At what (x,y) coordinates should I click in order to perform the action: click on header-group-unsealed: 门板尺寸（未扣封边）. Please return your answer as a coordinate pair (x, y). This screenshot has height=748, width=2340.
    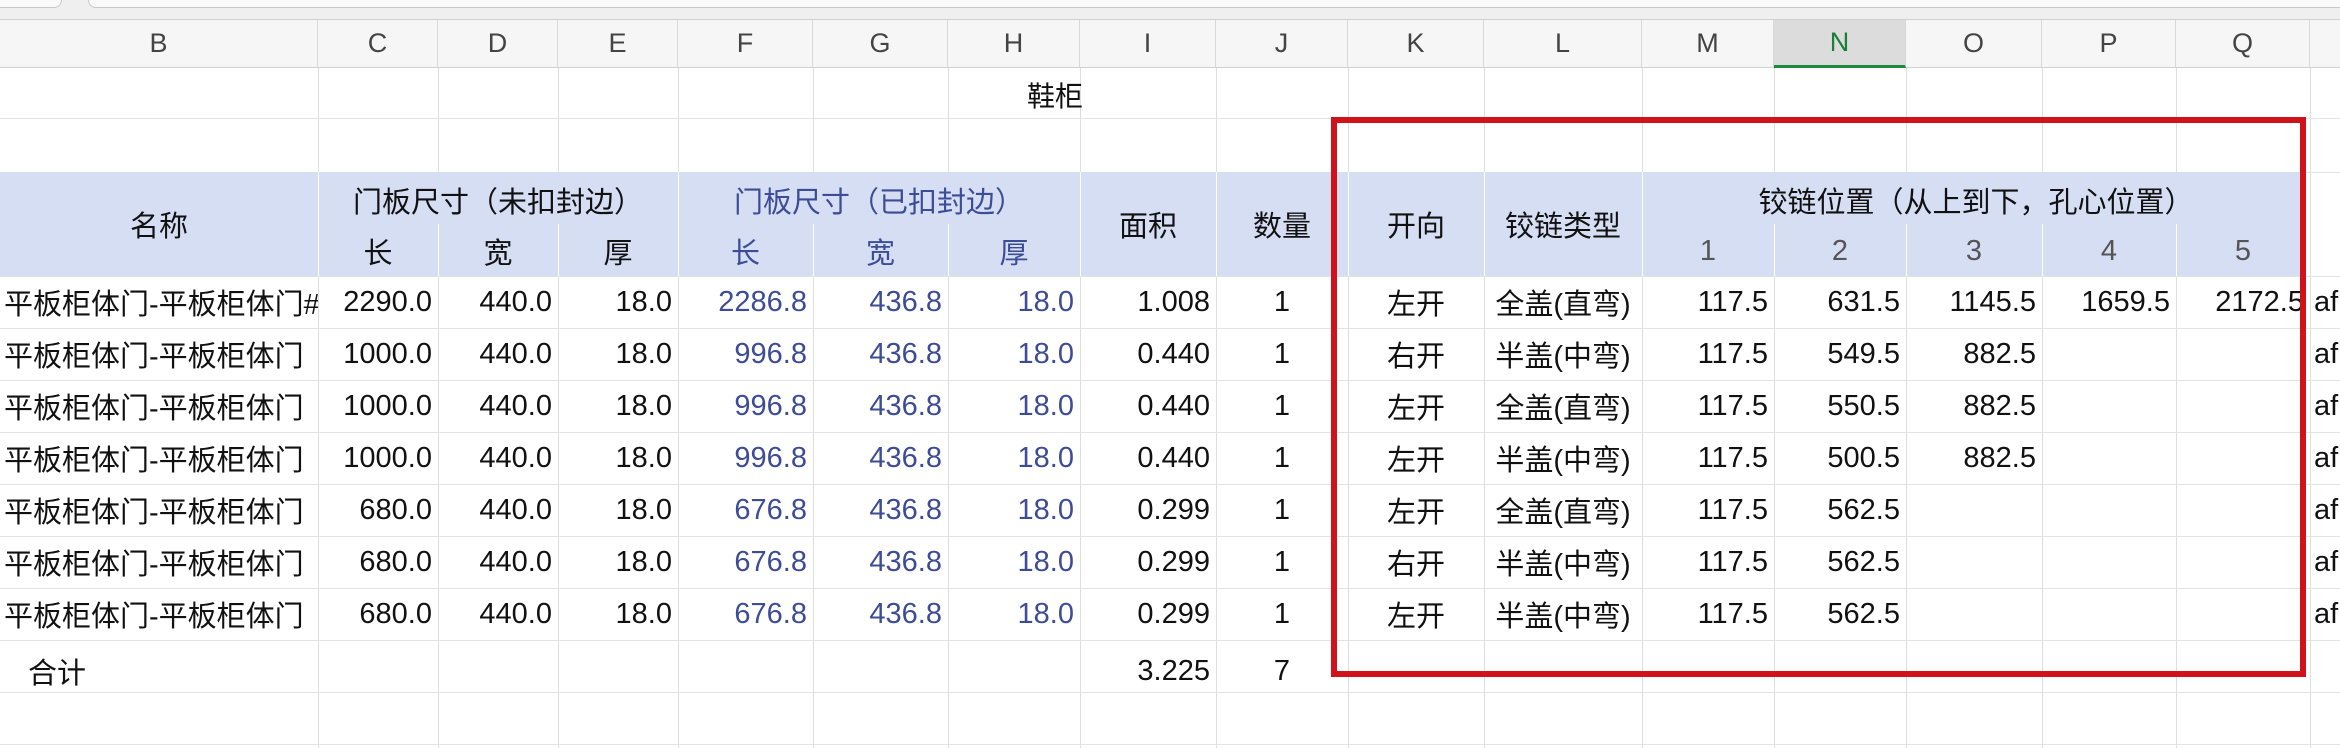
    Looking at the image, I should click on (497, 203).